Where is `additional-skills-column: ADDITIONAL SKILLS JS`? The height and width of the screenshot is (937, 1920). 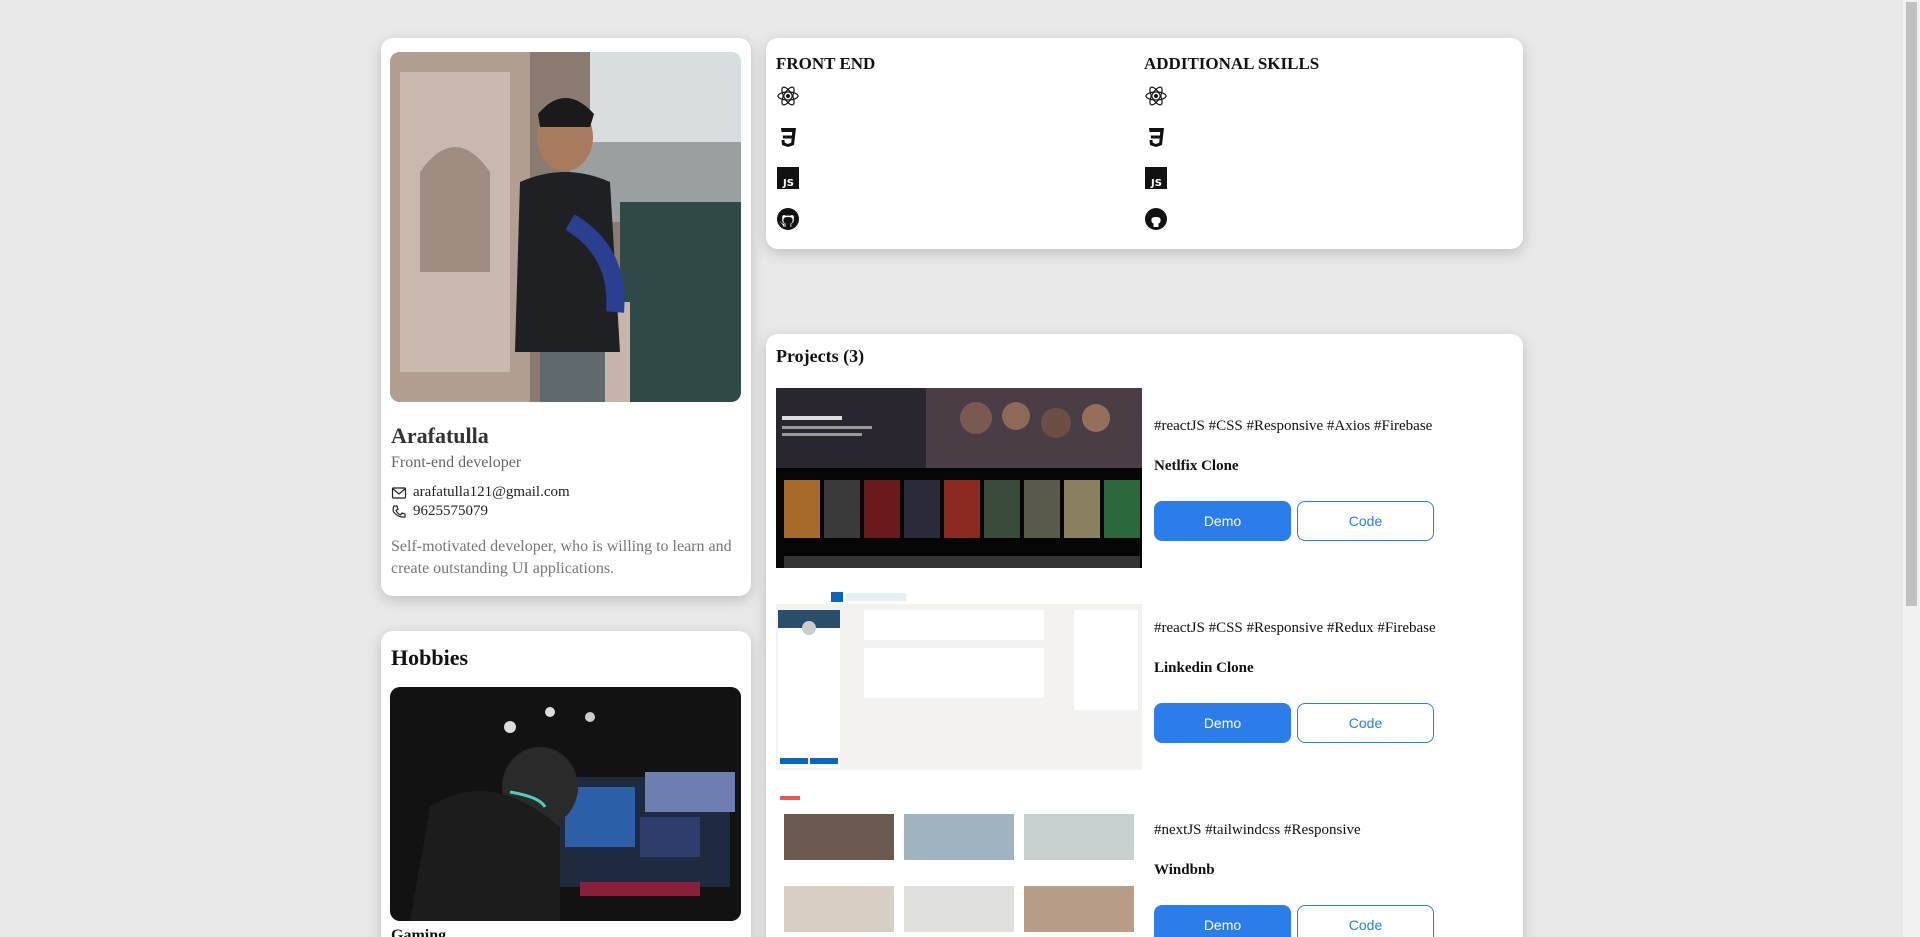
additional-skills-column: ADDITIONAL SKILLS JS is located at coordinates (1231, 151).